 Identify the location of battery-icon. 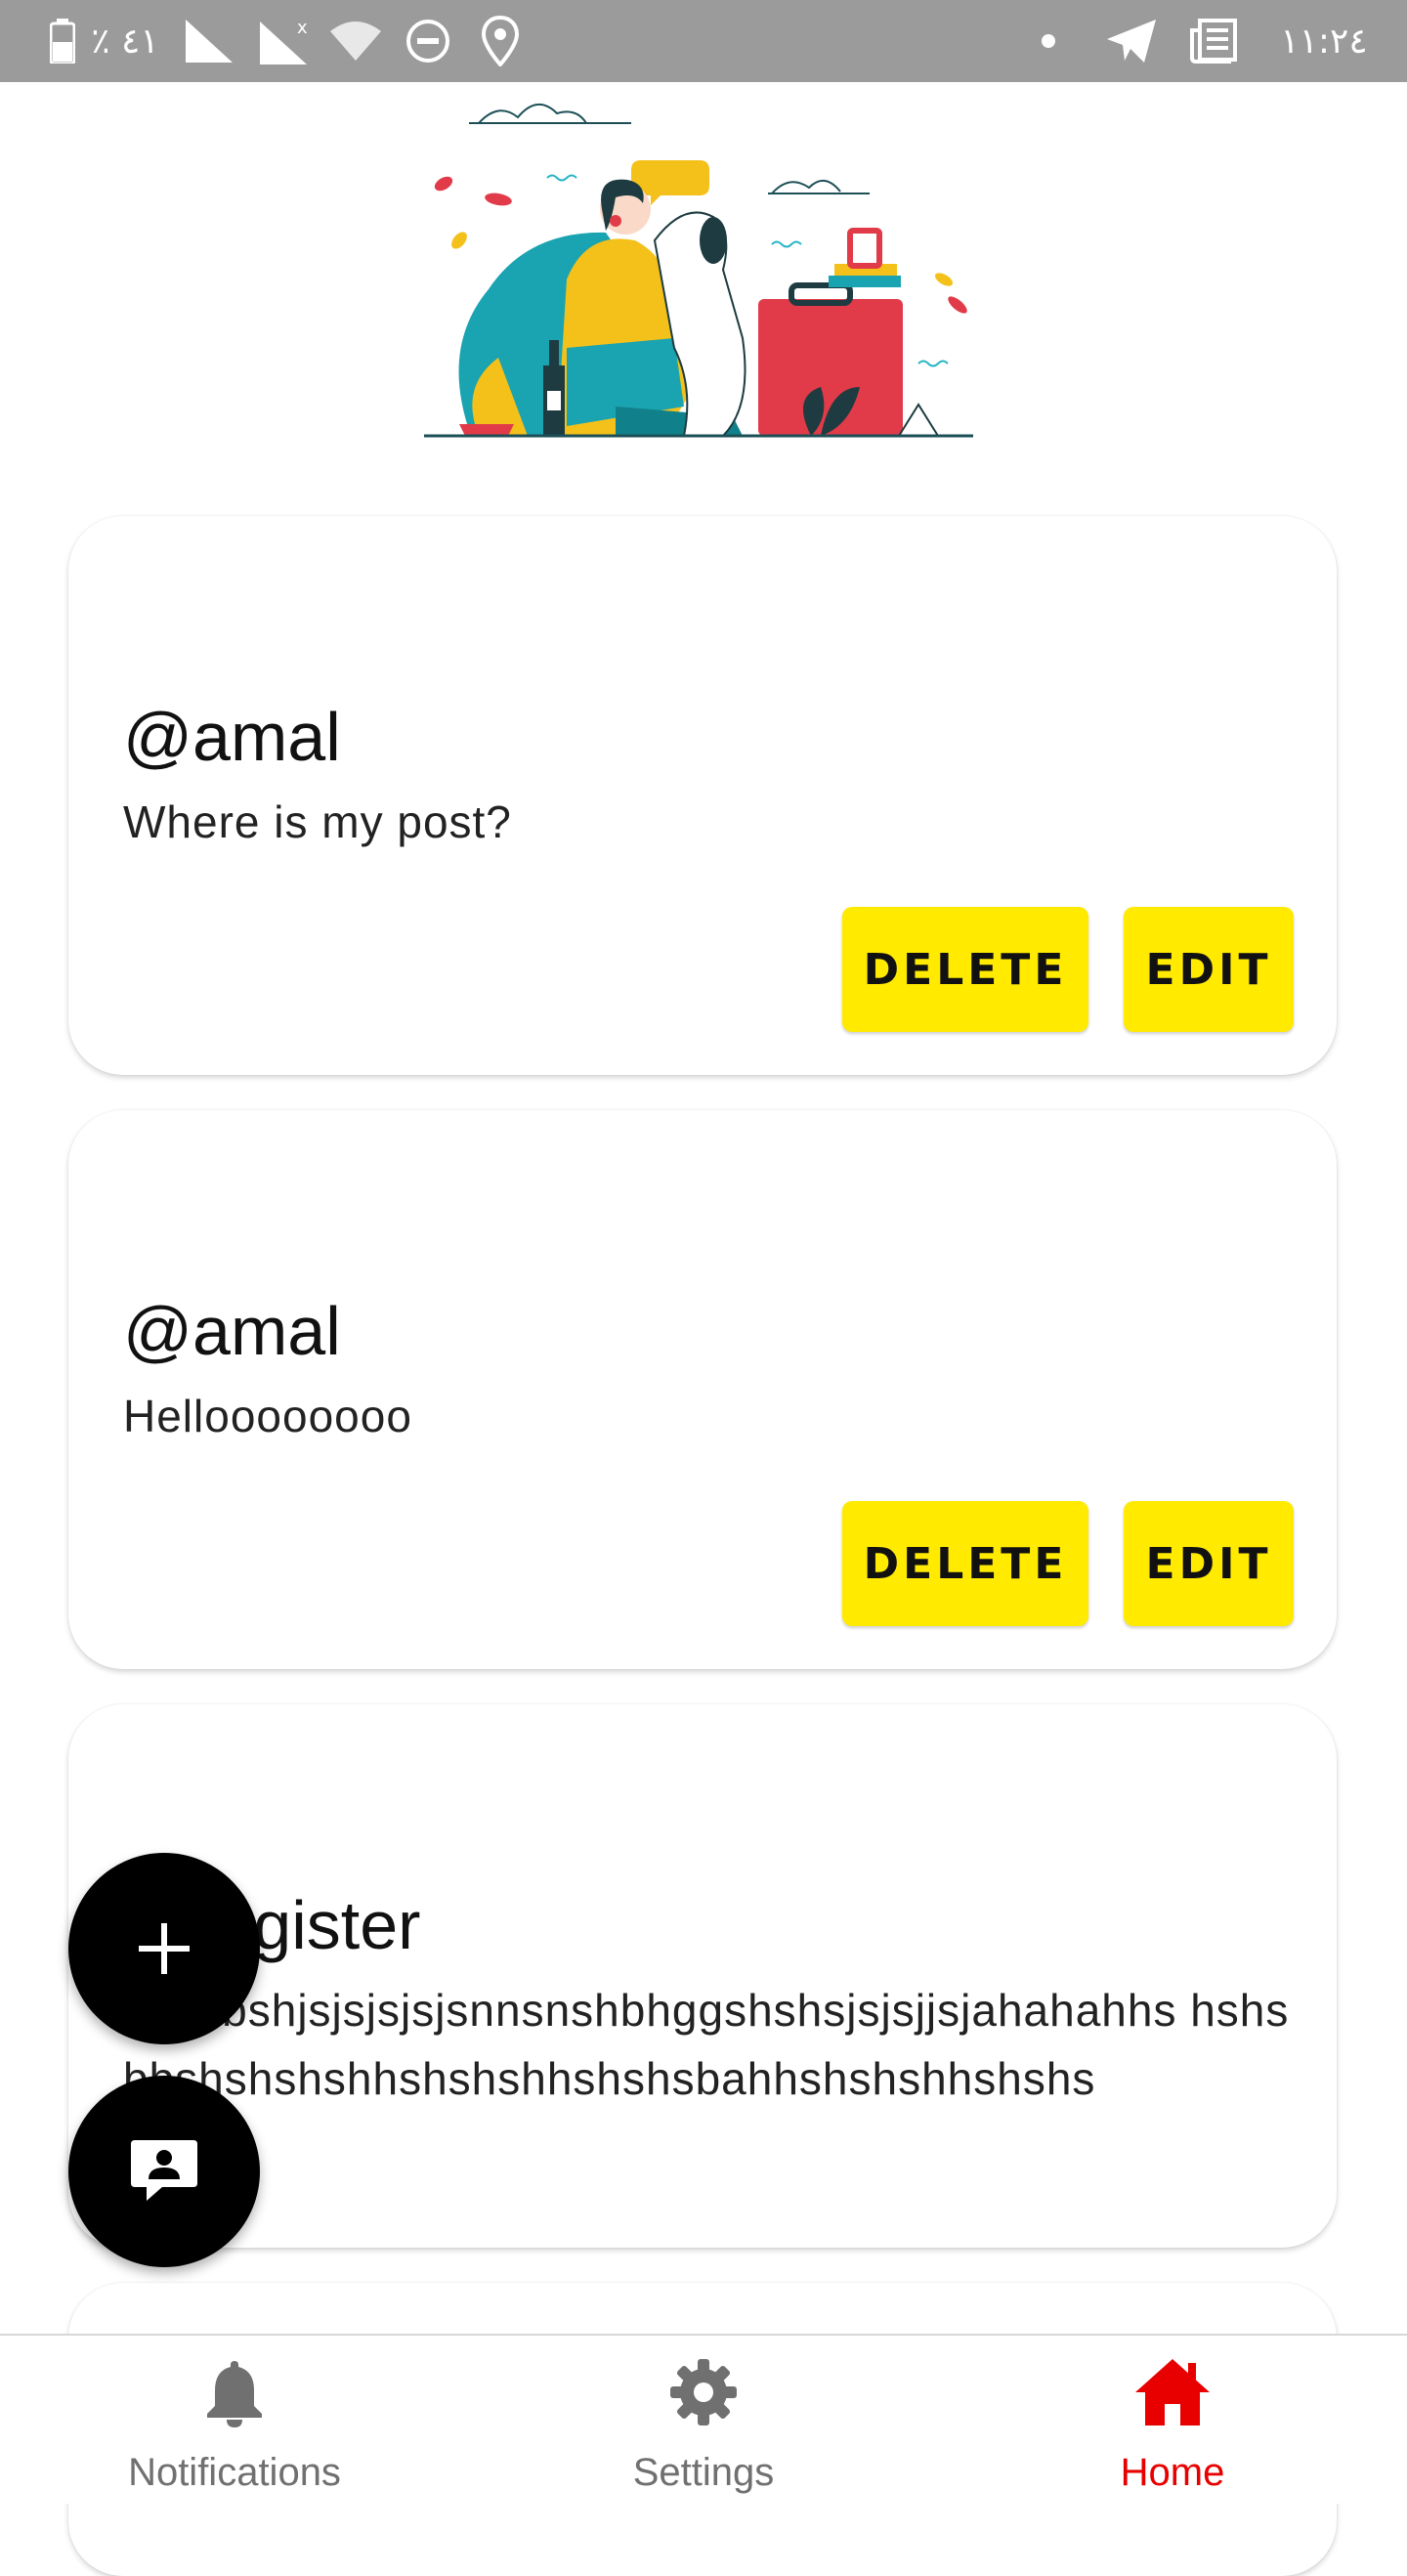
(62, 41).